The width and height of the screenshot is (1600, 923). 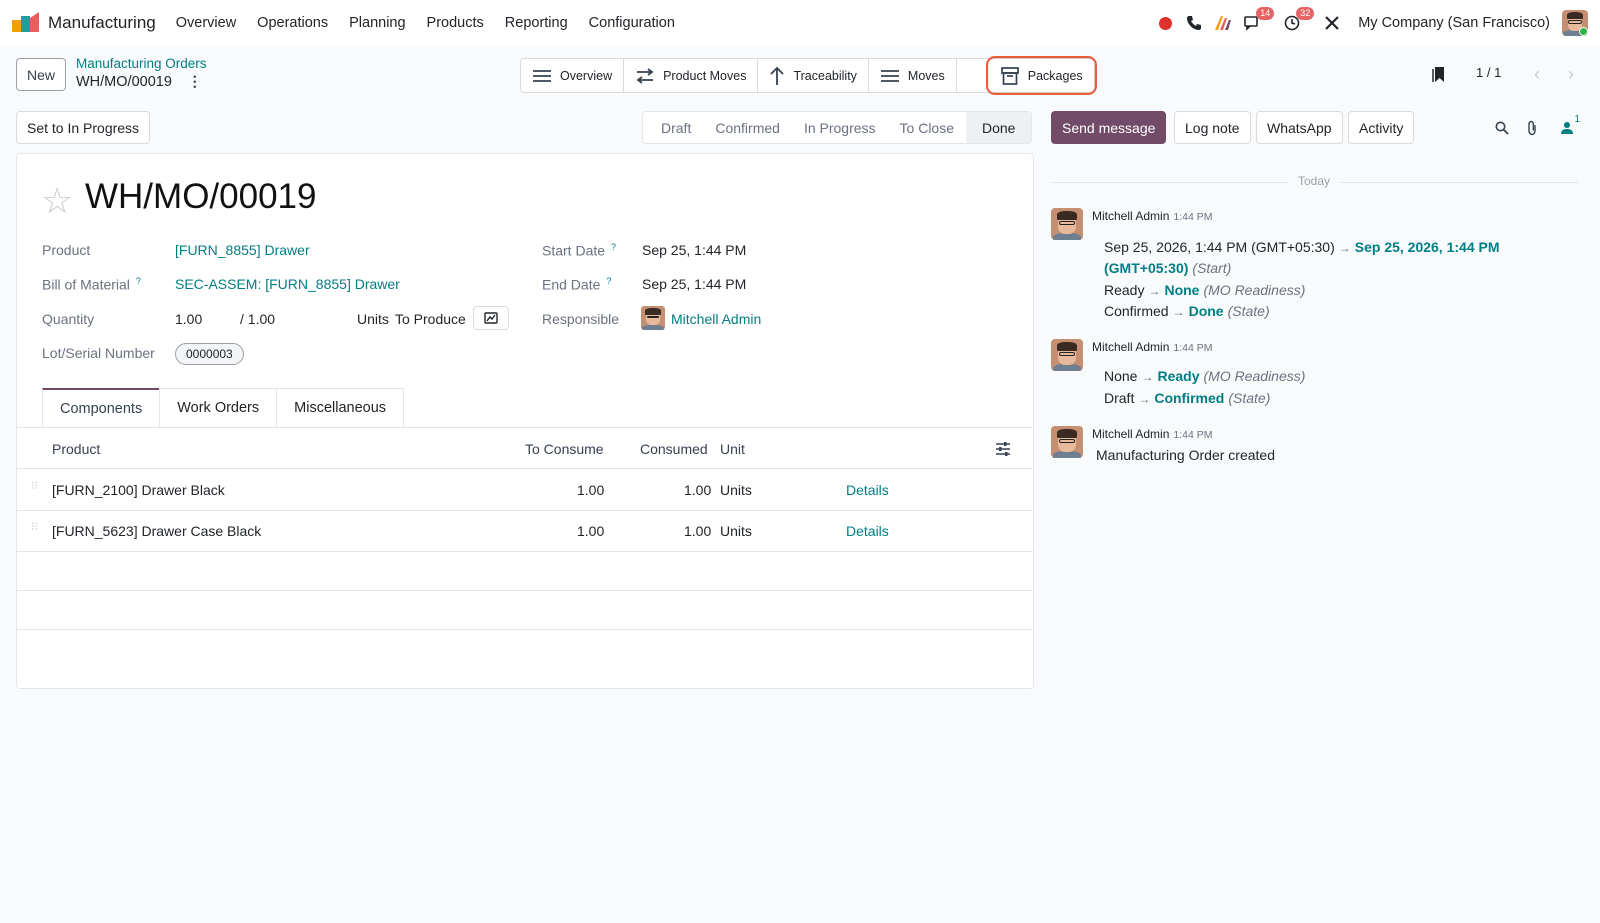 I want to click on app-name: Manufacturing, so click(x=102, y=23).